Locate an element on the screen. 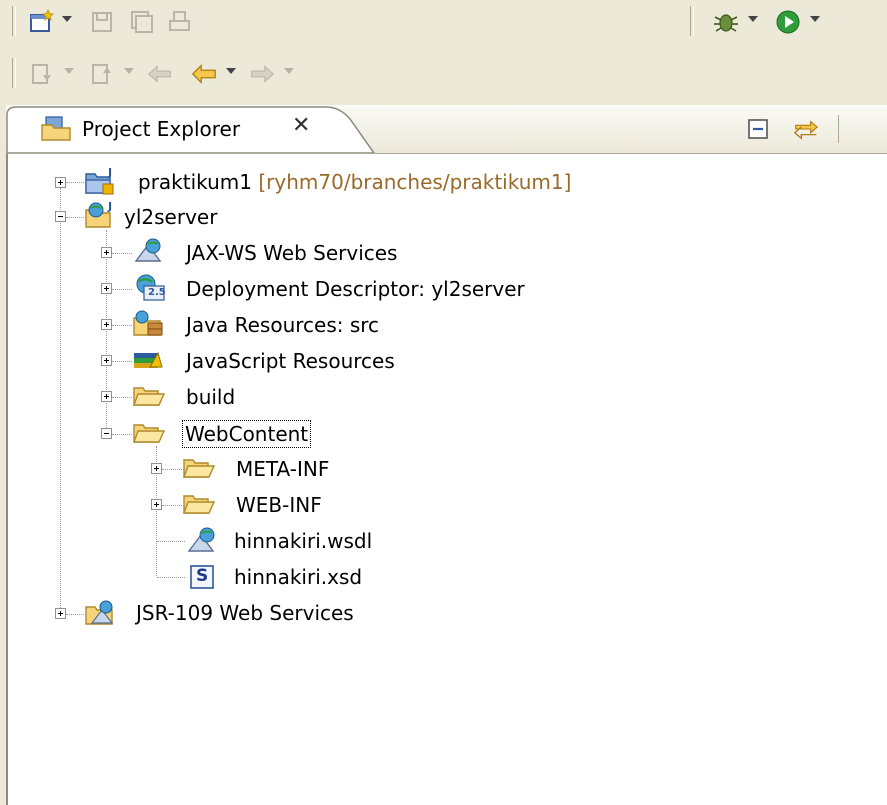 This screenshot has height=805, width=887. view-toolbar-separator is located at coordinates (839, 129).